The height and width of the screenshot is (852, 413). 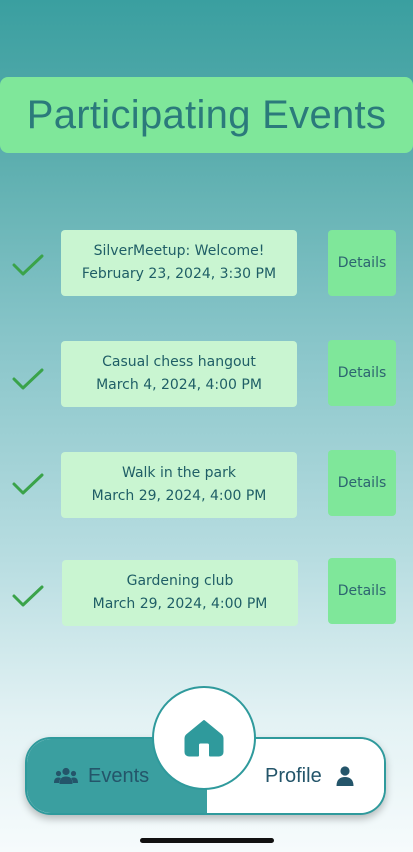 What do you see at coordinates (180, 593) in the screenshot?
I see `event-card: Gardening club March 29, 2024, 4:00 PM` at bounding box center [180, 593].